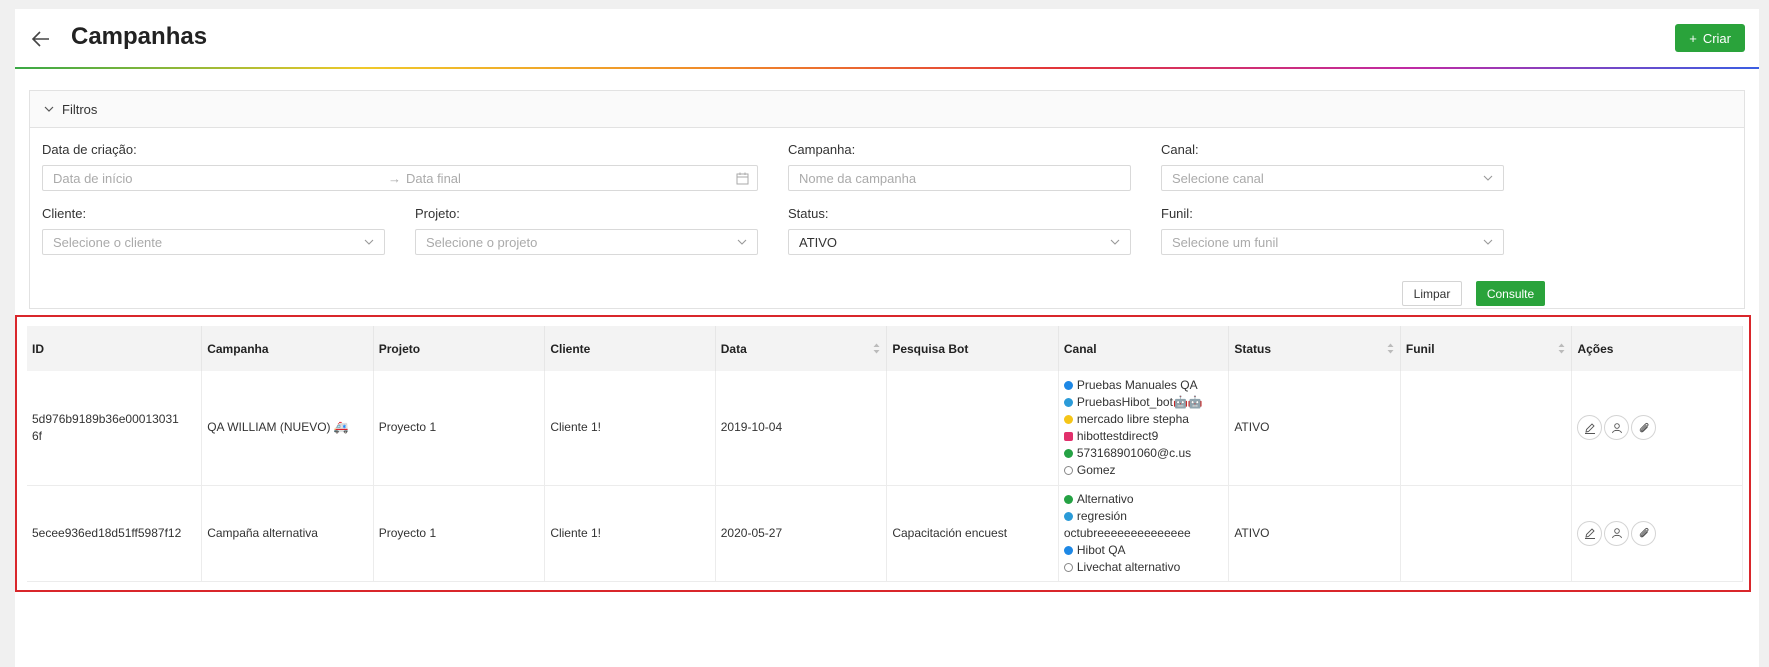 This screenshot has height=667, width=1769. What do you see at coordinates (93, 178) in the screenshot?
I see `date-start-input: Data de início` at bounding box center [93, 178].